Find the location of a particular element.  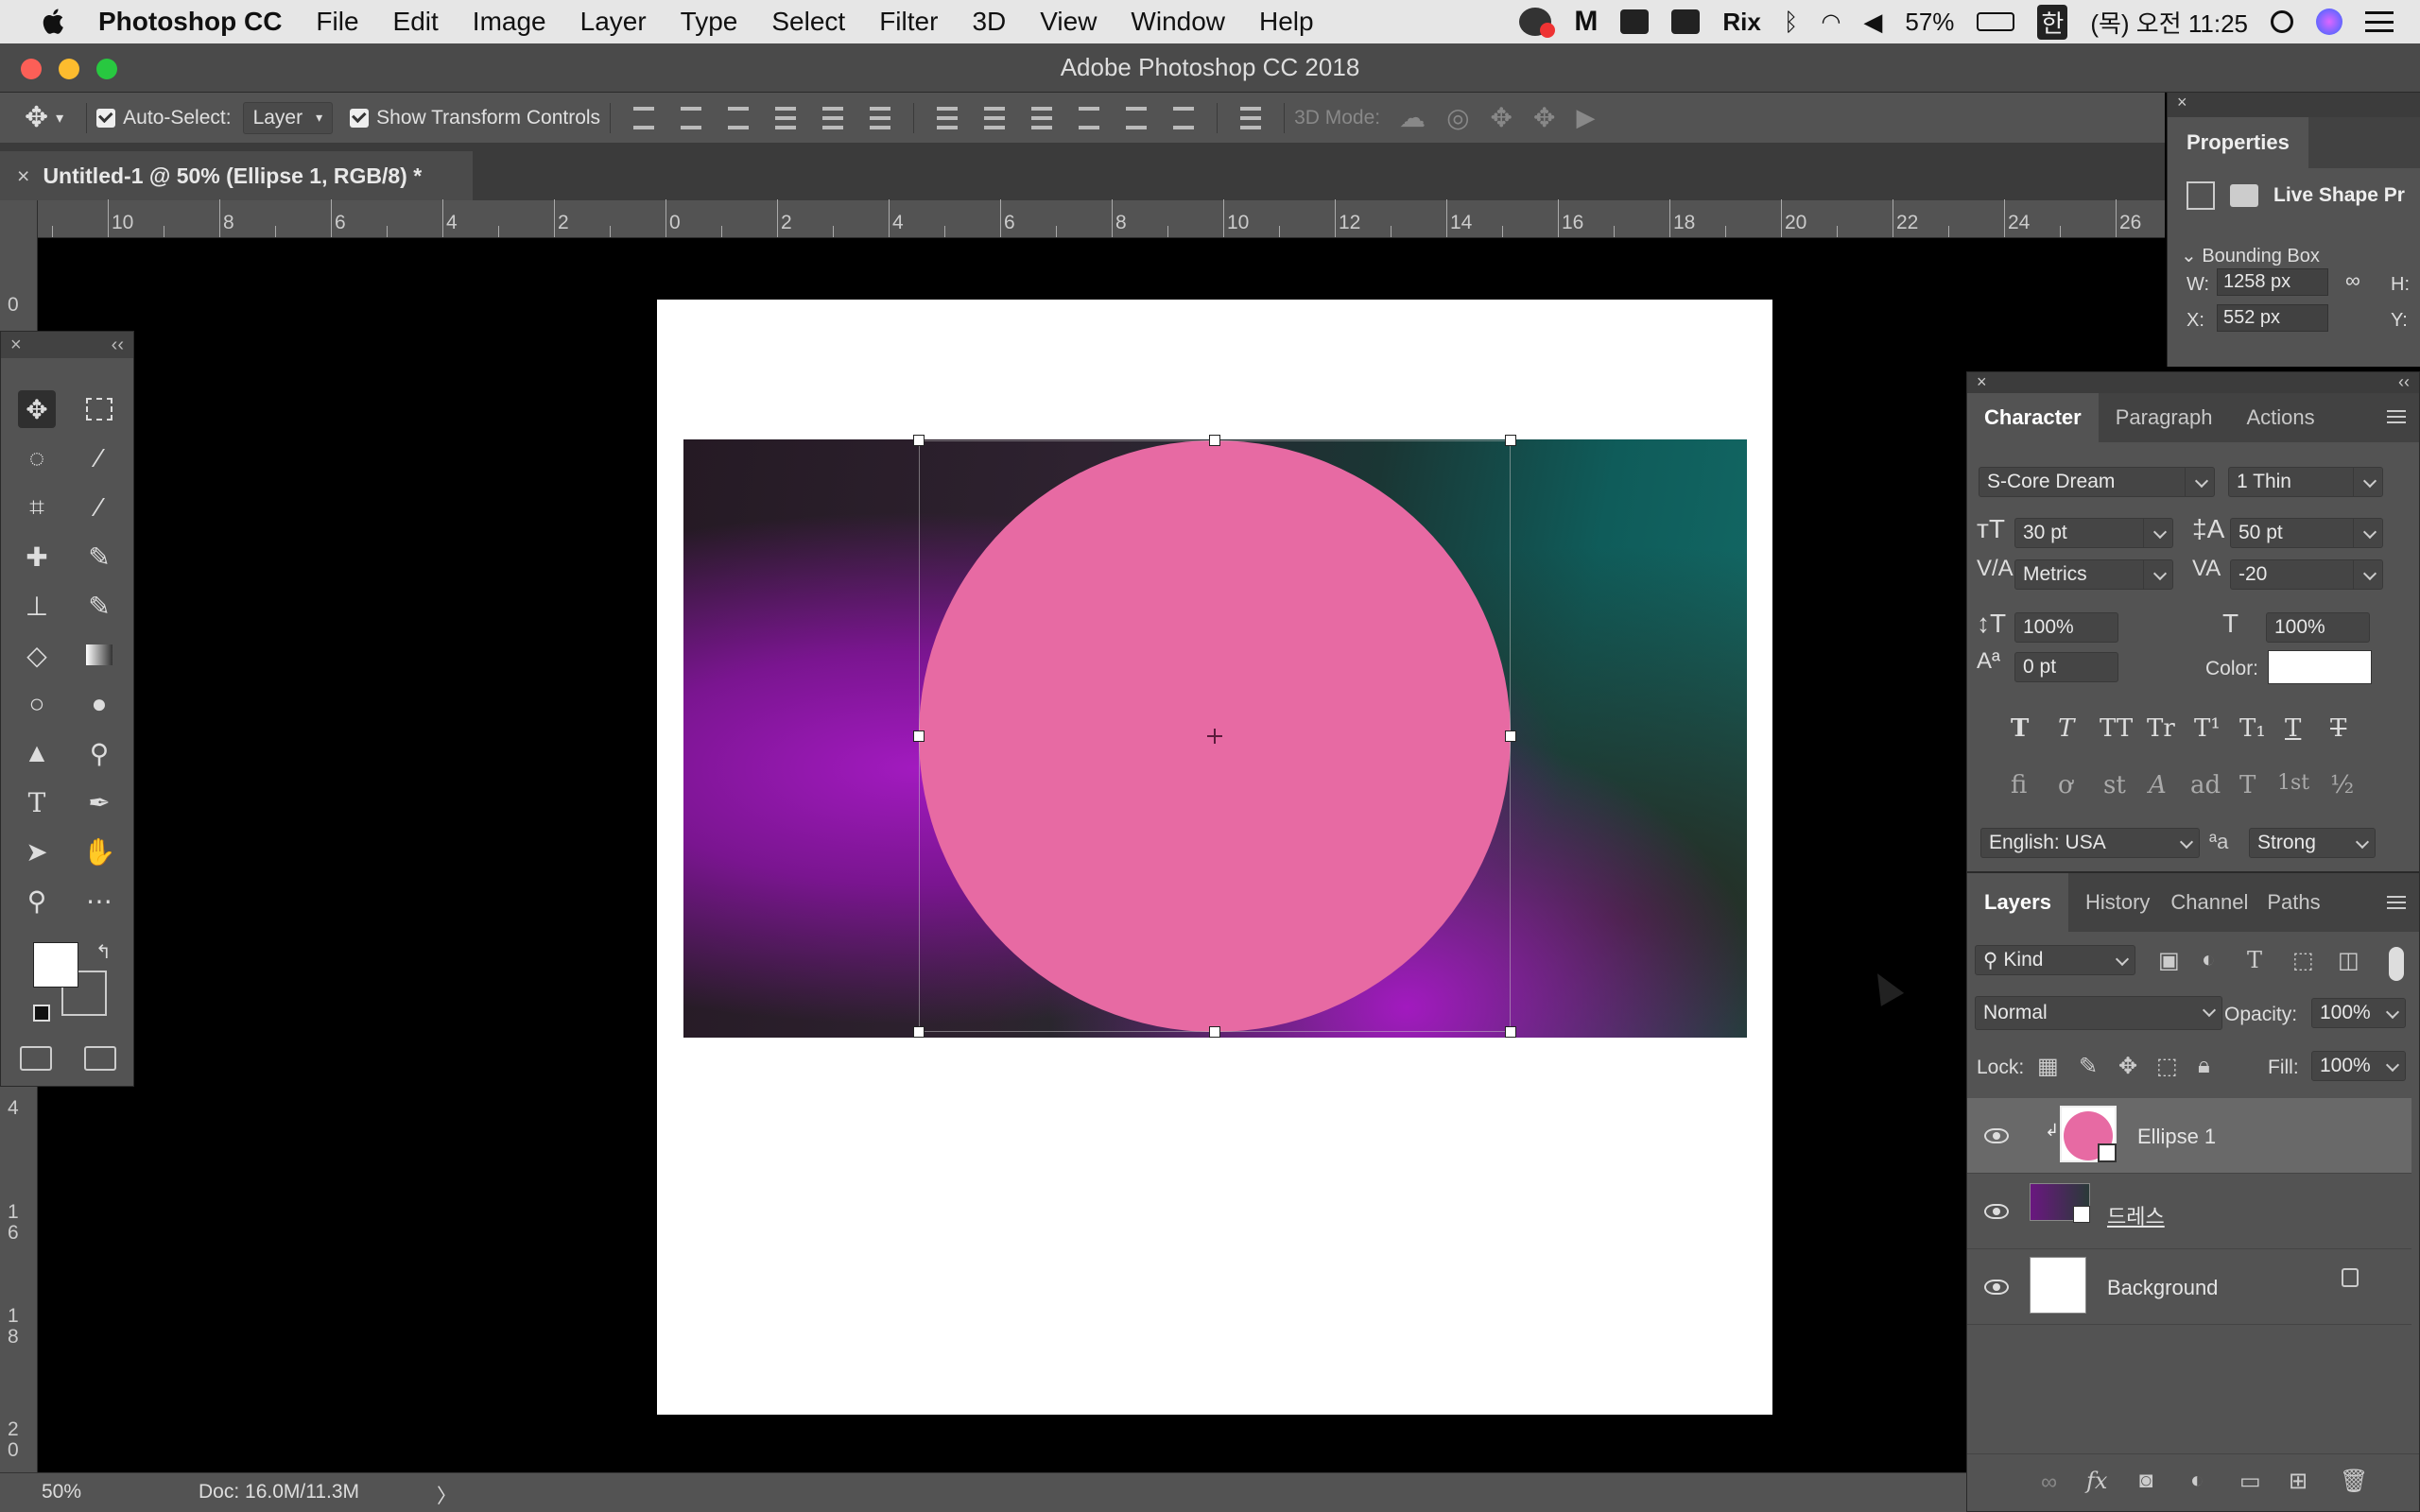

ellipse-tool: ○ is located at coordinates (37, 704).